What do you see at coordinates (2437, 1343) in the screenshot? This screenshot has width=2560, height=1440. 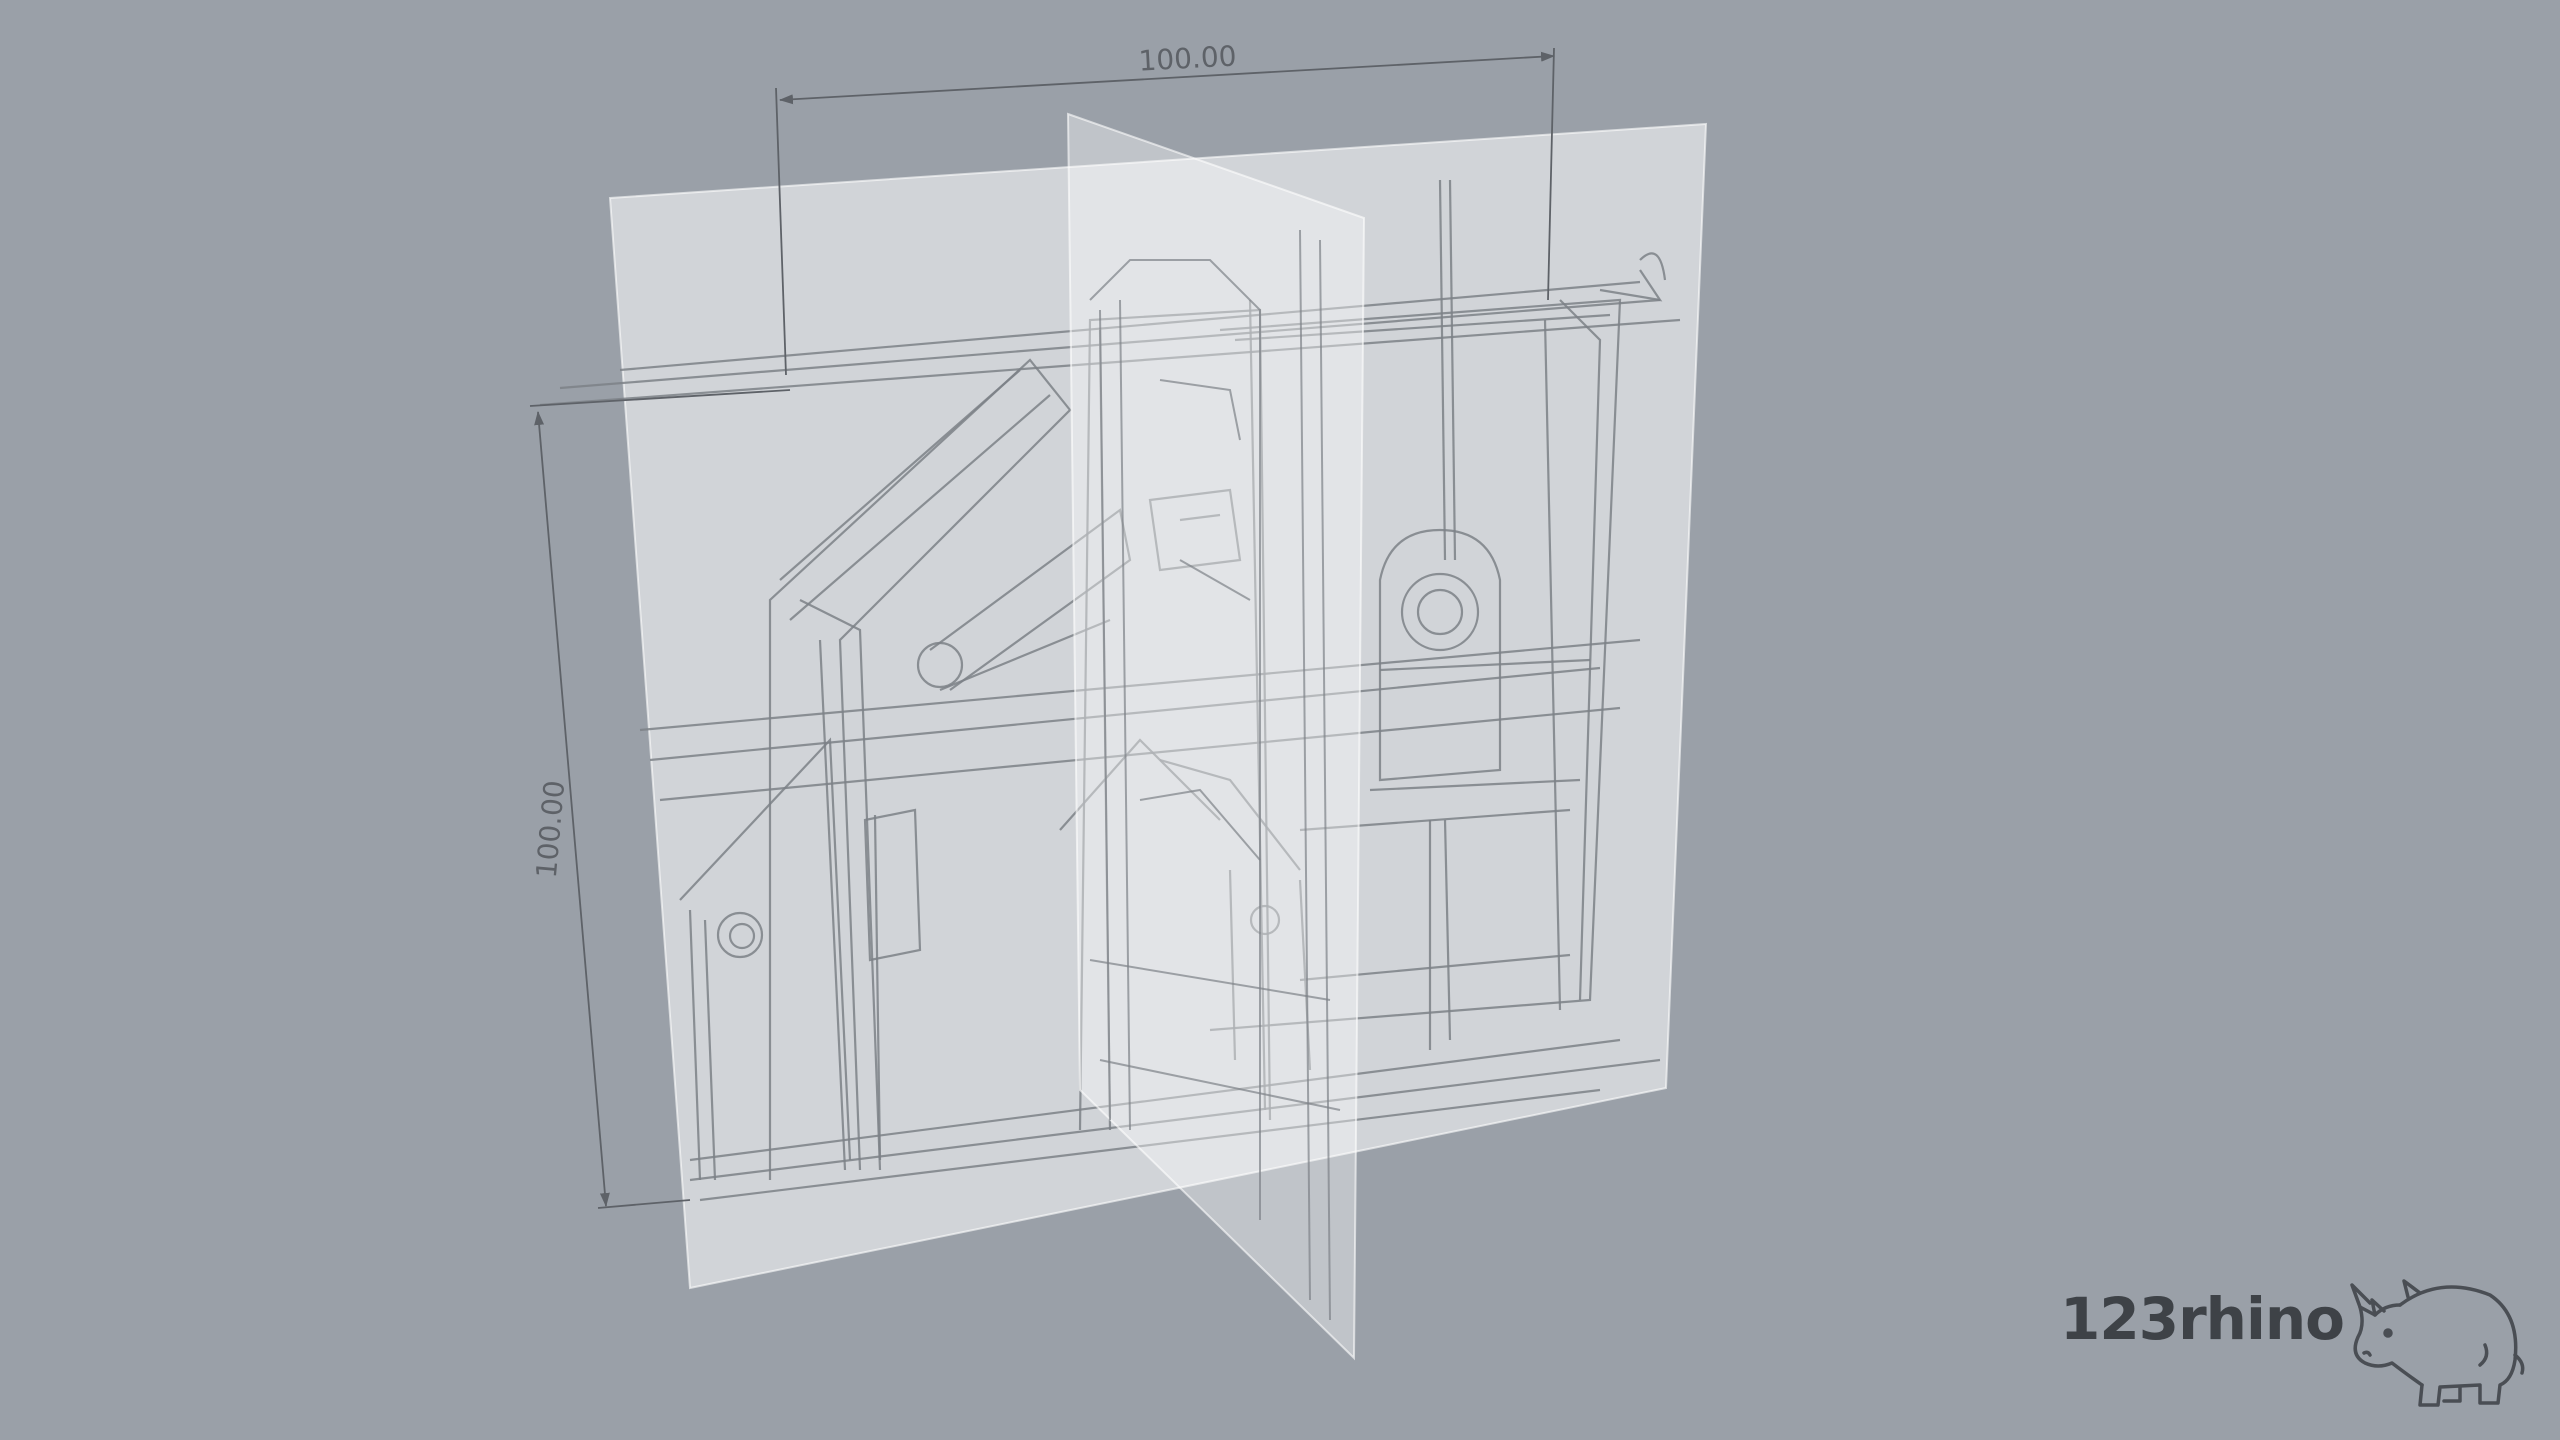 I see `rhino-icon` at bounding box center [2437, 1343].